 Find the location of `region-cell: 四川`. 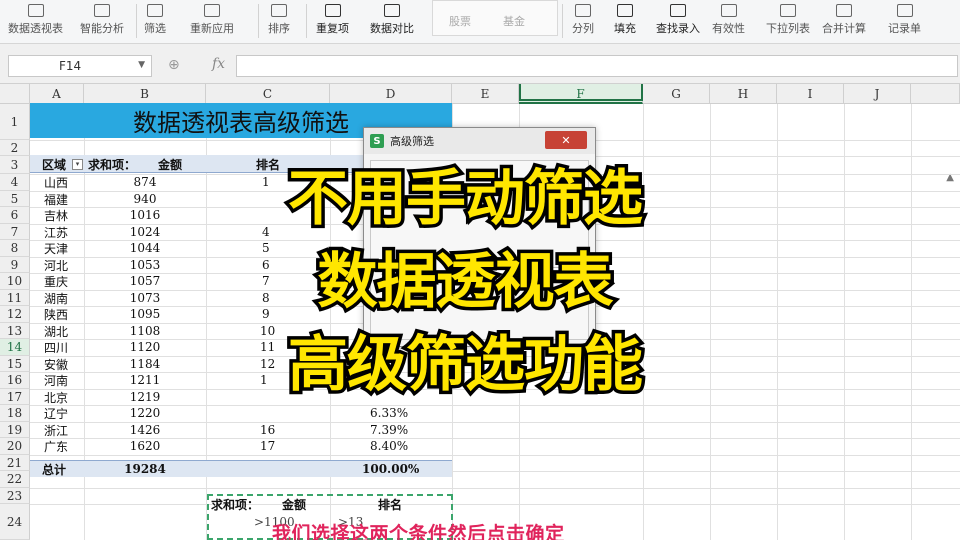

region-cell: 四川 is located at coordinates (56, 347).